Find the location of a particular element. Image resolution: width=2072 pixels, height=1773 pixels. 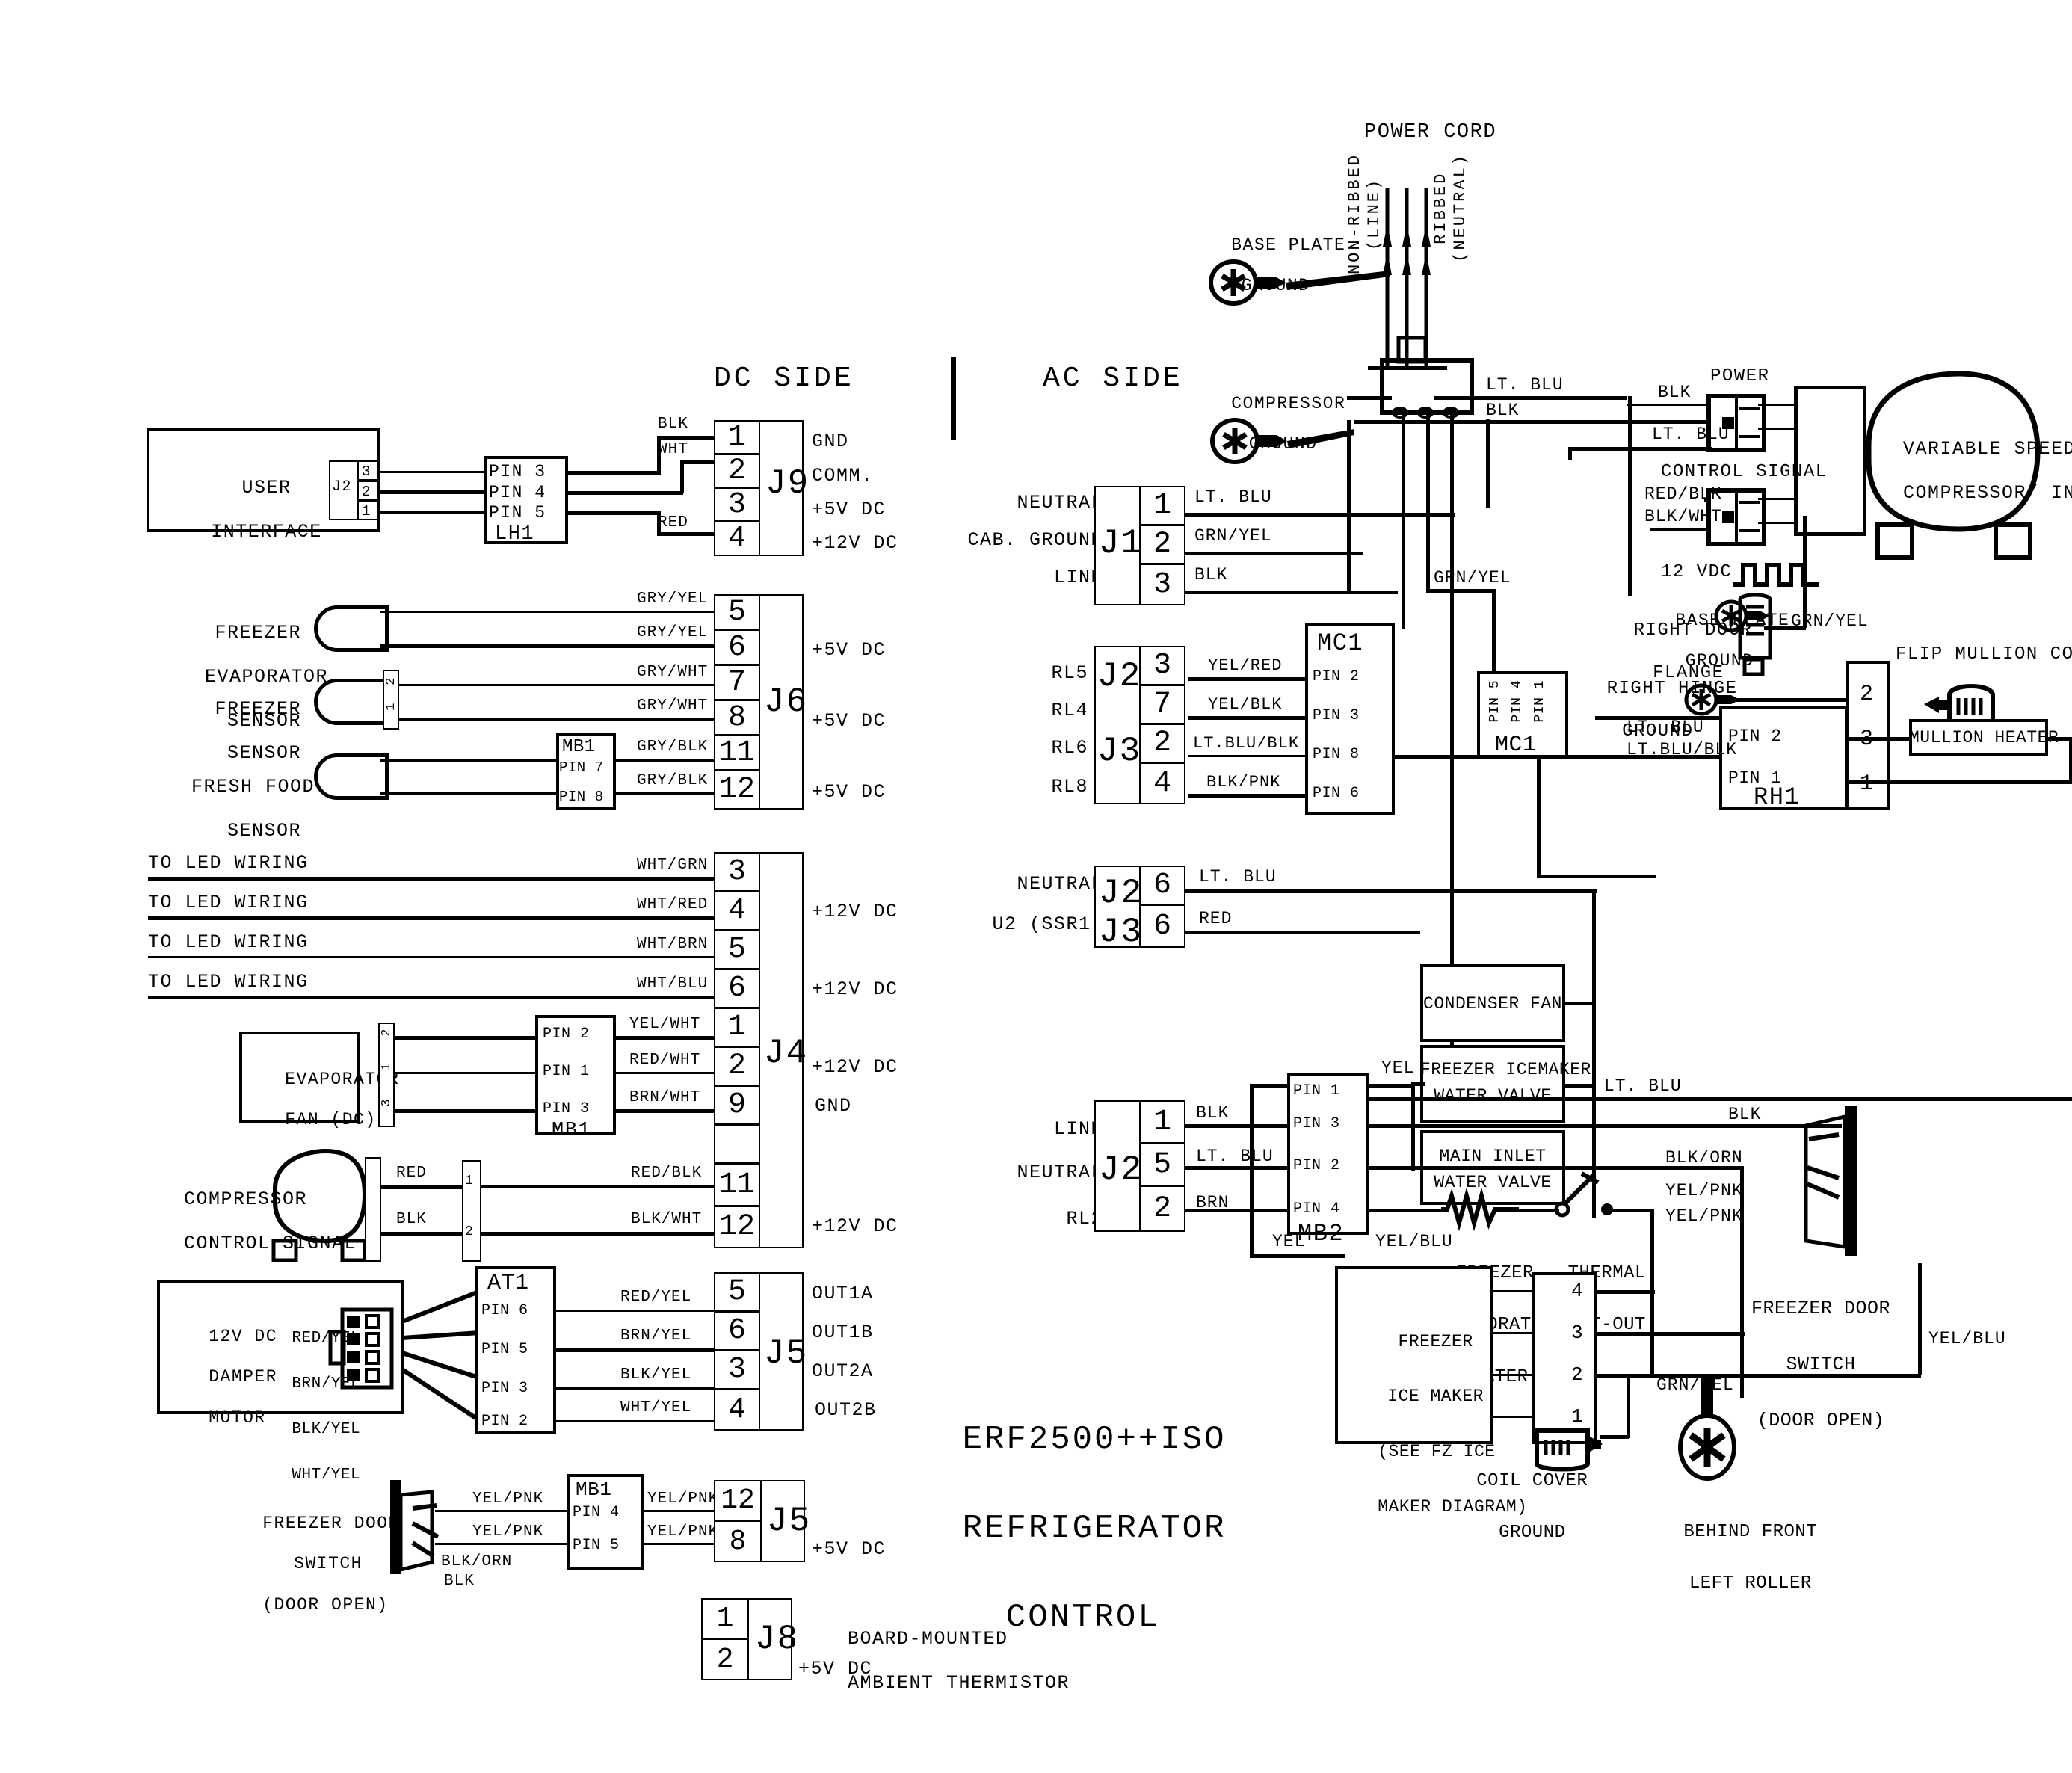

fanvalve-label-u2: U2 (SSR1) is located at coordinates (1048, 924).